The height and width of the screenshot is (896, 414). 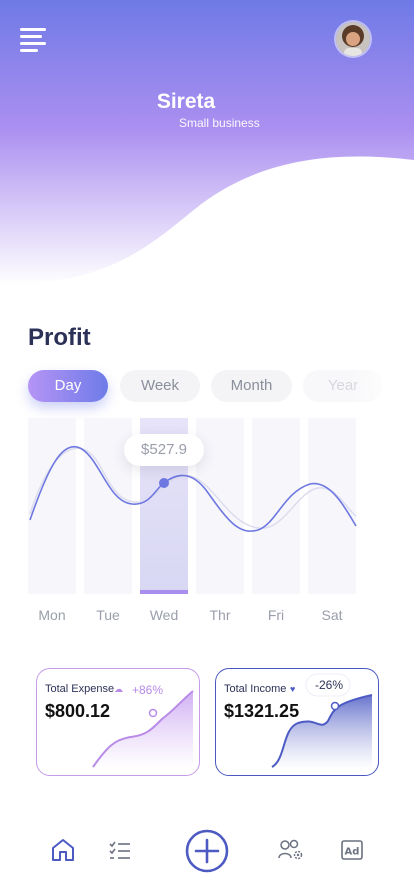 What do you see at coordinates (262, 711) in the screenshot?
I see `income-value: $1321.25` at bounding box center [262, 711].